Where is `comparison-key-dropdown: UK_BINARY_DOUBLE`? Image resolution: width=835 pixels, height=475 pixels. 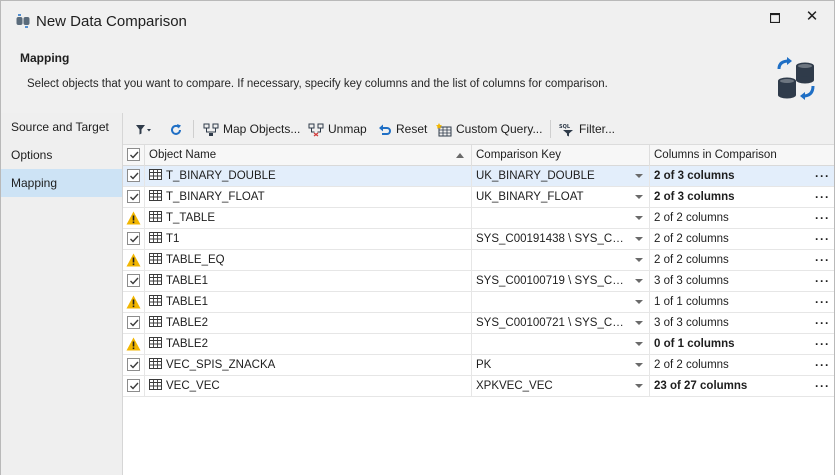 comparison-key-dropdown: UK_BINARY_DOUBLE is located at coordinates (561, 176).